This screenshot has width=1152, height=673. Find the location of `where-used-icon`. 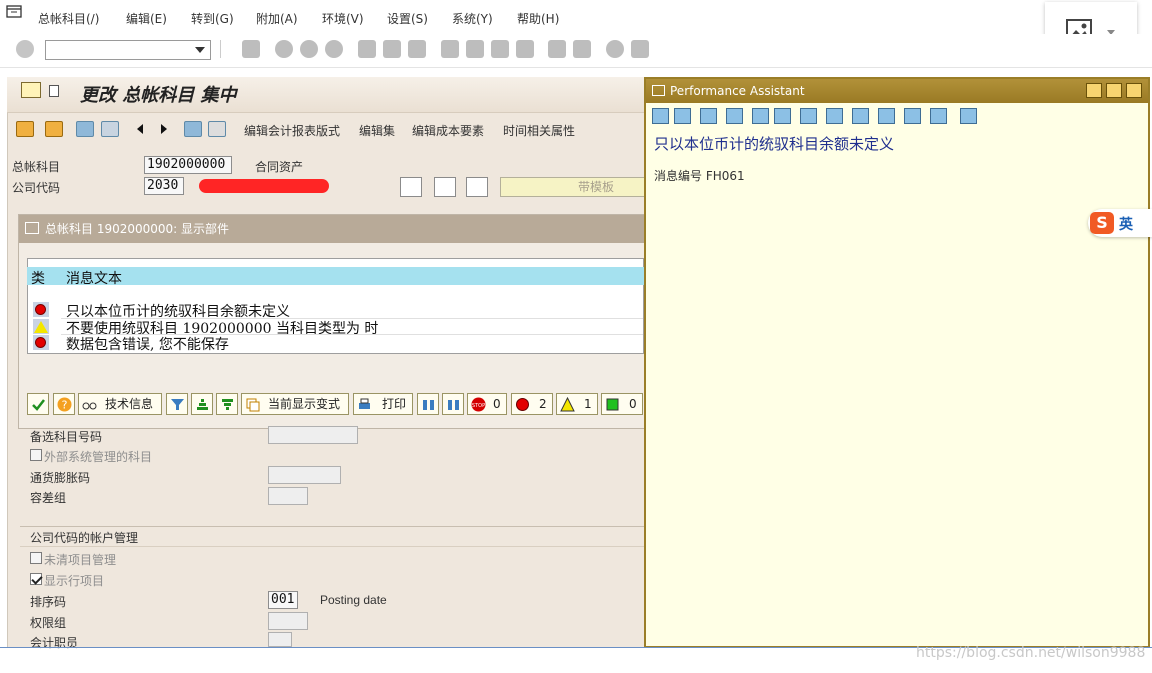

where-used-icon is located at coordinates (193, 129).